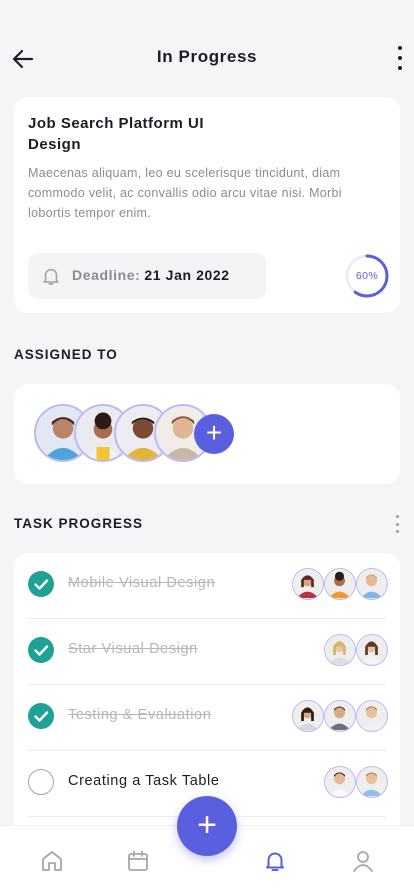 The height and width of the screenshot is (896, 414). I want to click on top-bar: In Progress, so click(207, 48).